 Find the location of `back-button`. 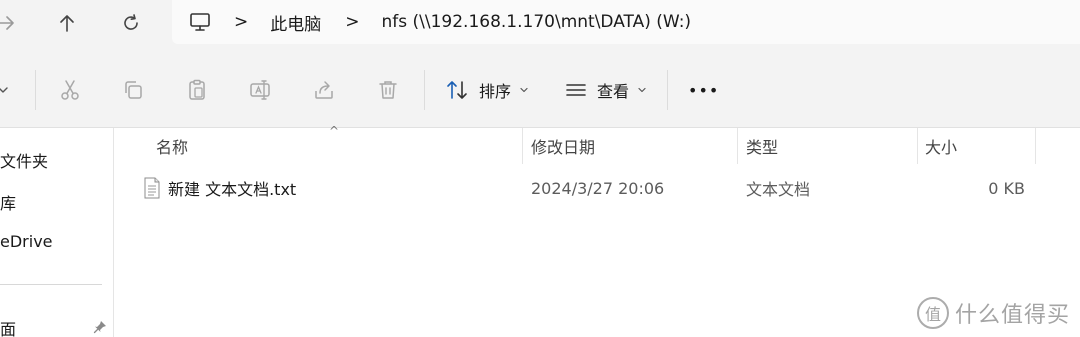

back-button is located at coordinates (13, 23).